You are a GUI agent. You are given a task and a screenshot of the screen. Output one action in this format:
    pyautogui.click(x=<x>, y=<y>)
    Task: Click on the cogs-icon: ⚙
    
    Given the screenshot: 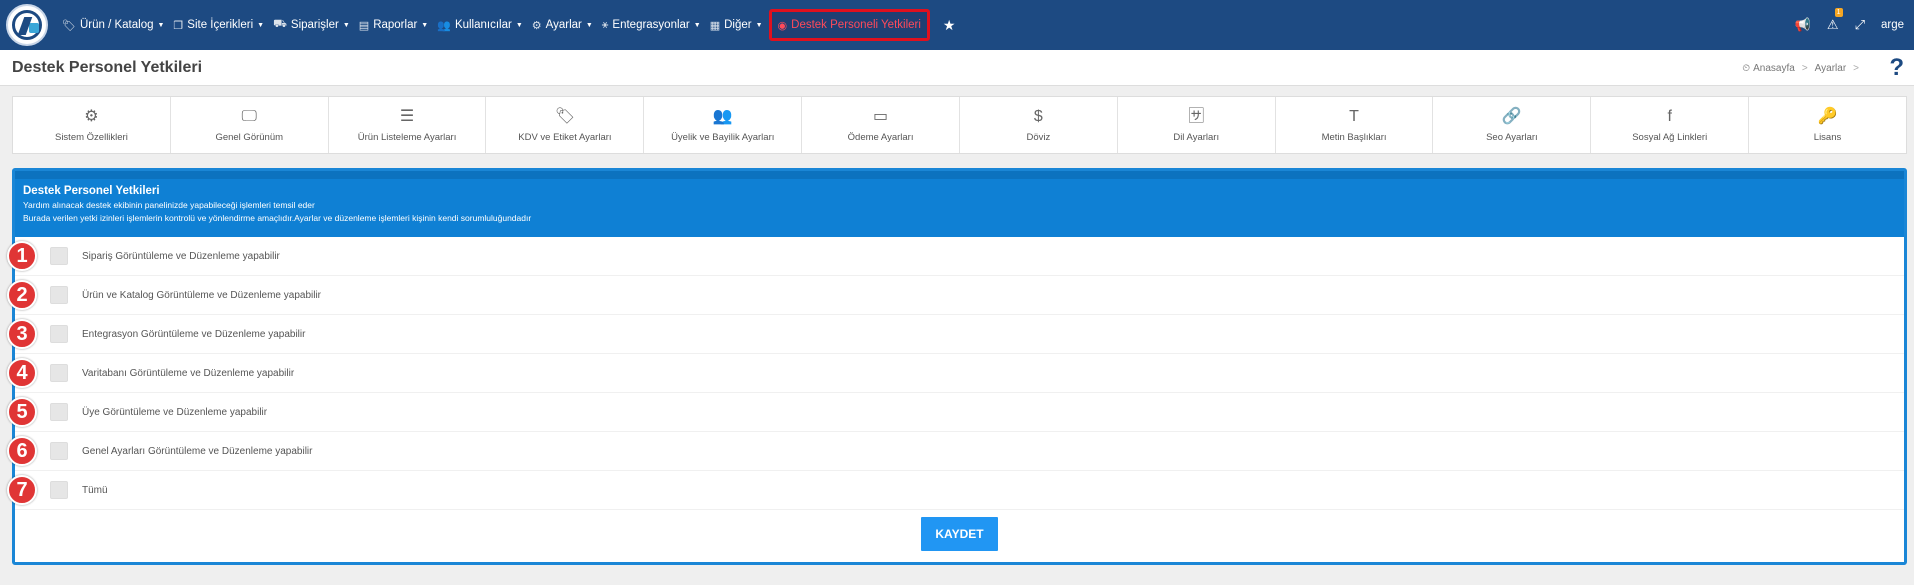 What is the action you would take?
    pyautogui.click(x=91, y=116)
    